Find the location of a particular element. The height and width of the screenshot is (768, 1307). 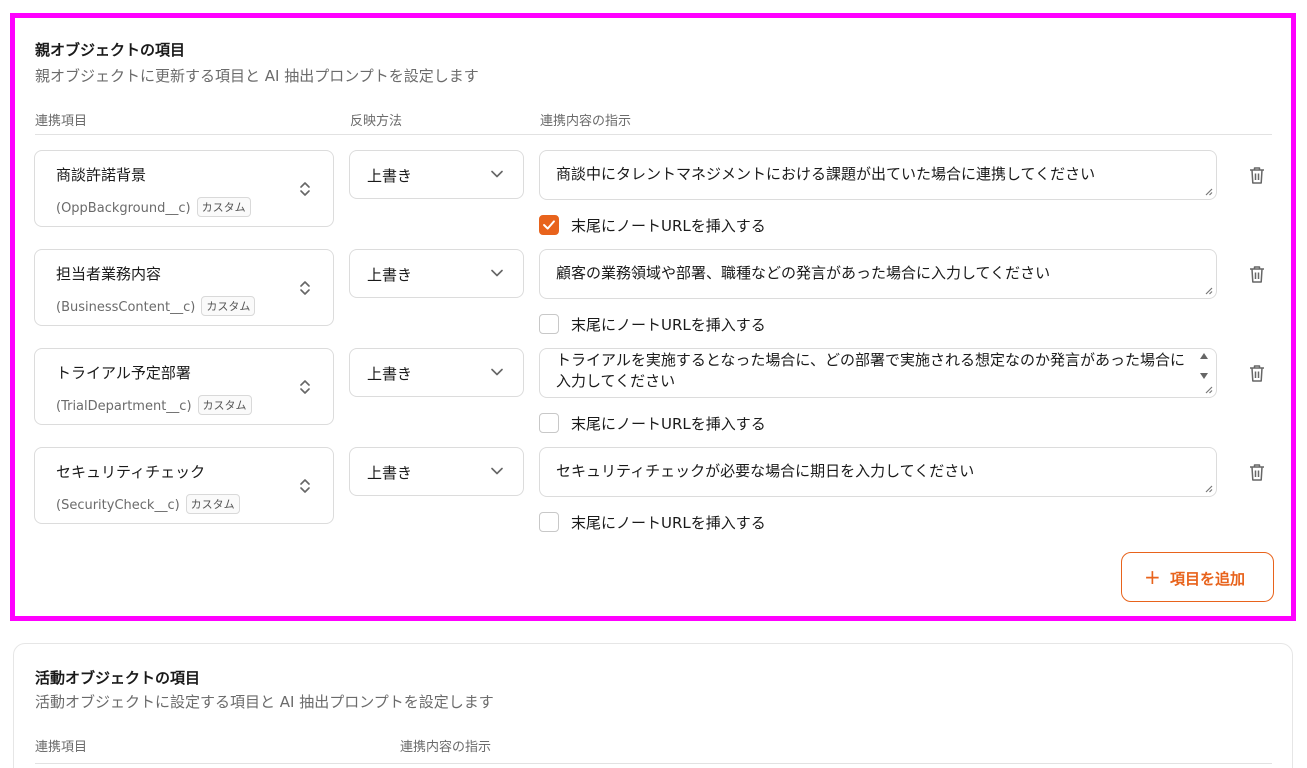

add-field-label: 項目を追加 is located at coordinates (1208, 579).